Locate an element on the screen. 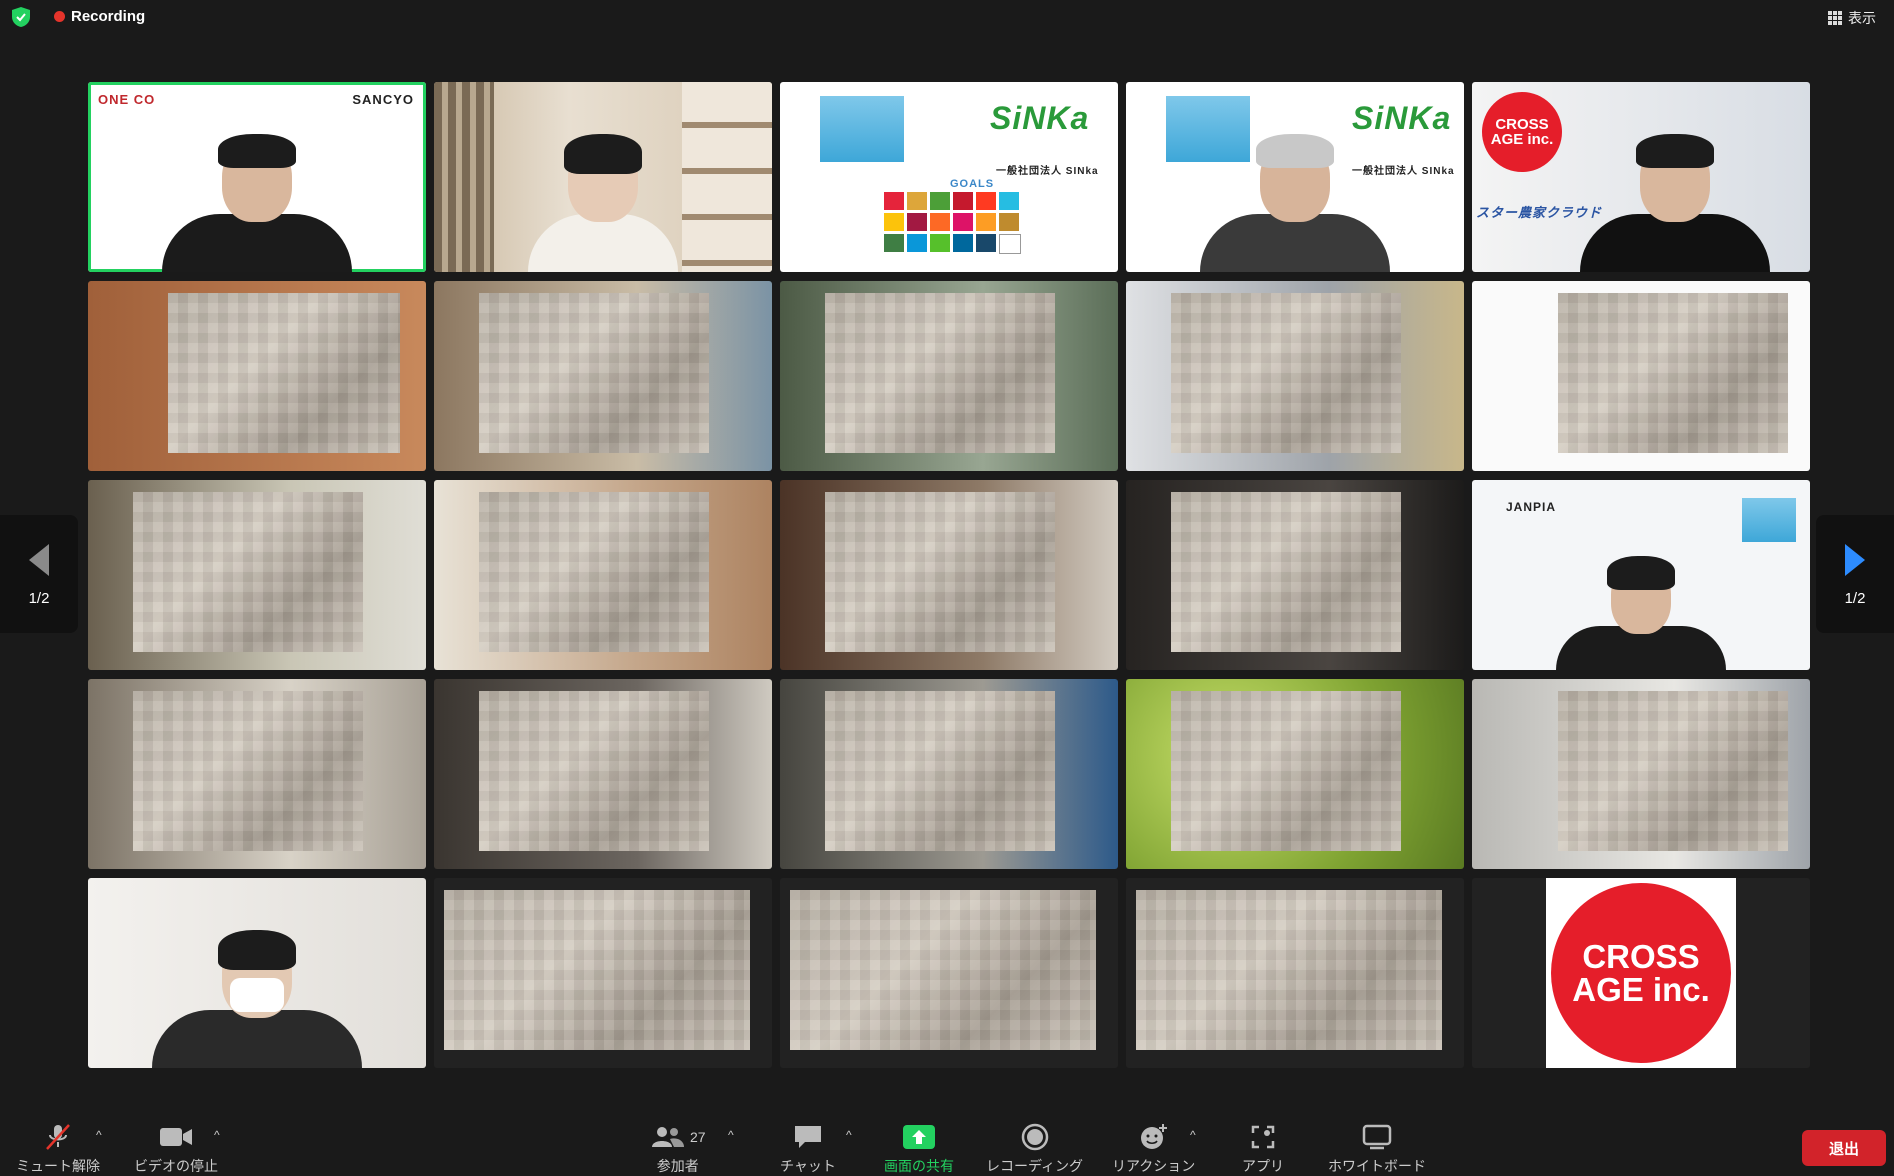  stop-video-button: ビデオの停止 is located at coordinates (176, 1150).